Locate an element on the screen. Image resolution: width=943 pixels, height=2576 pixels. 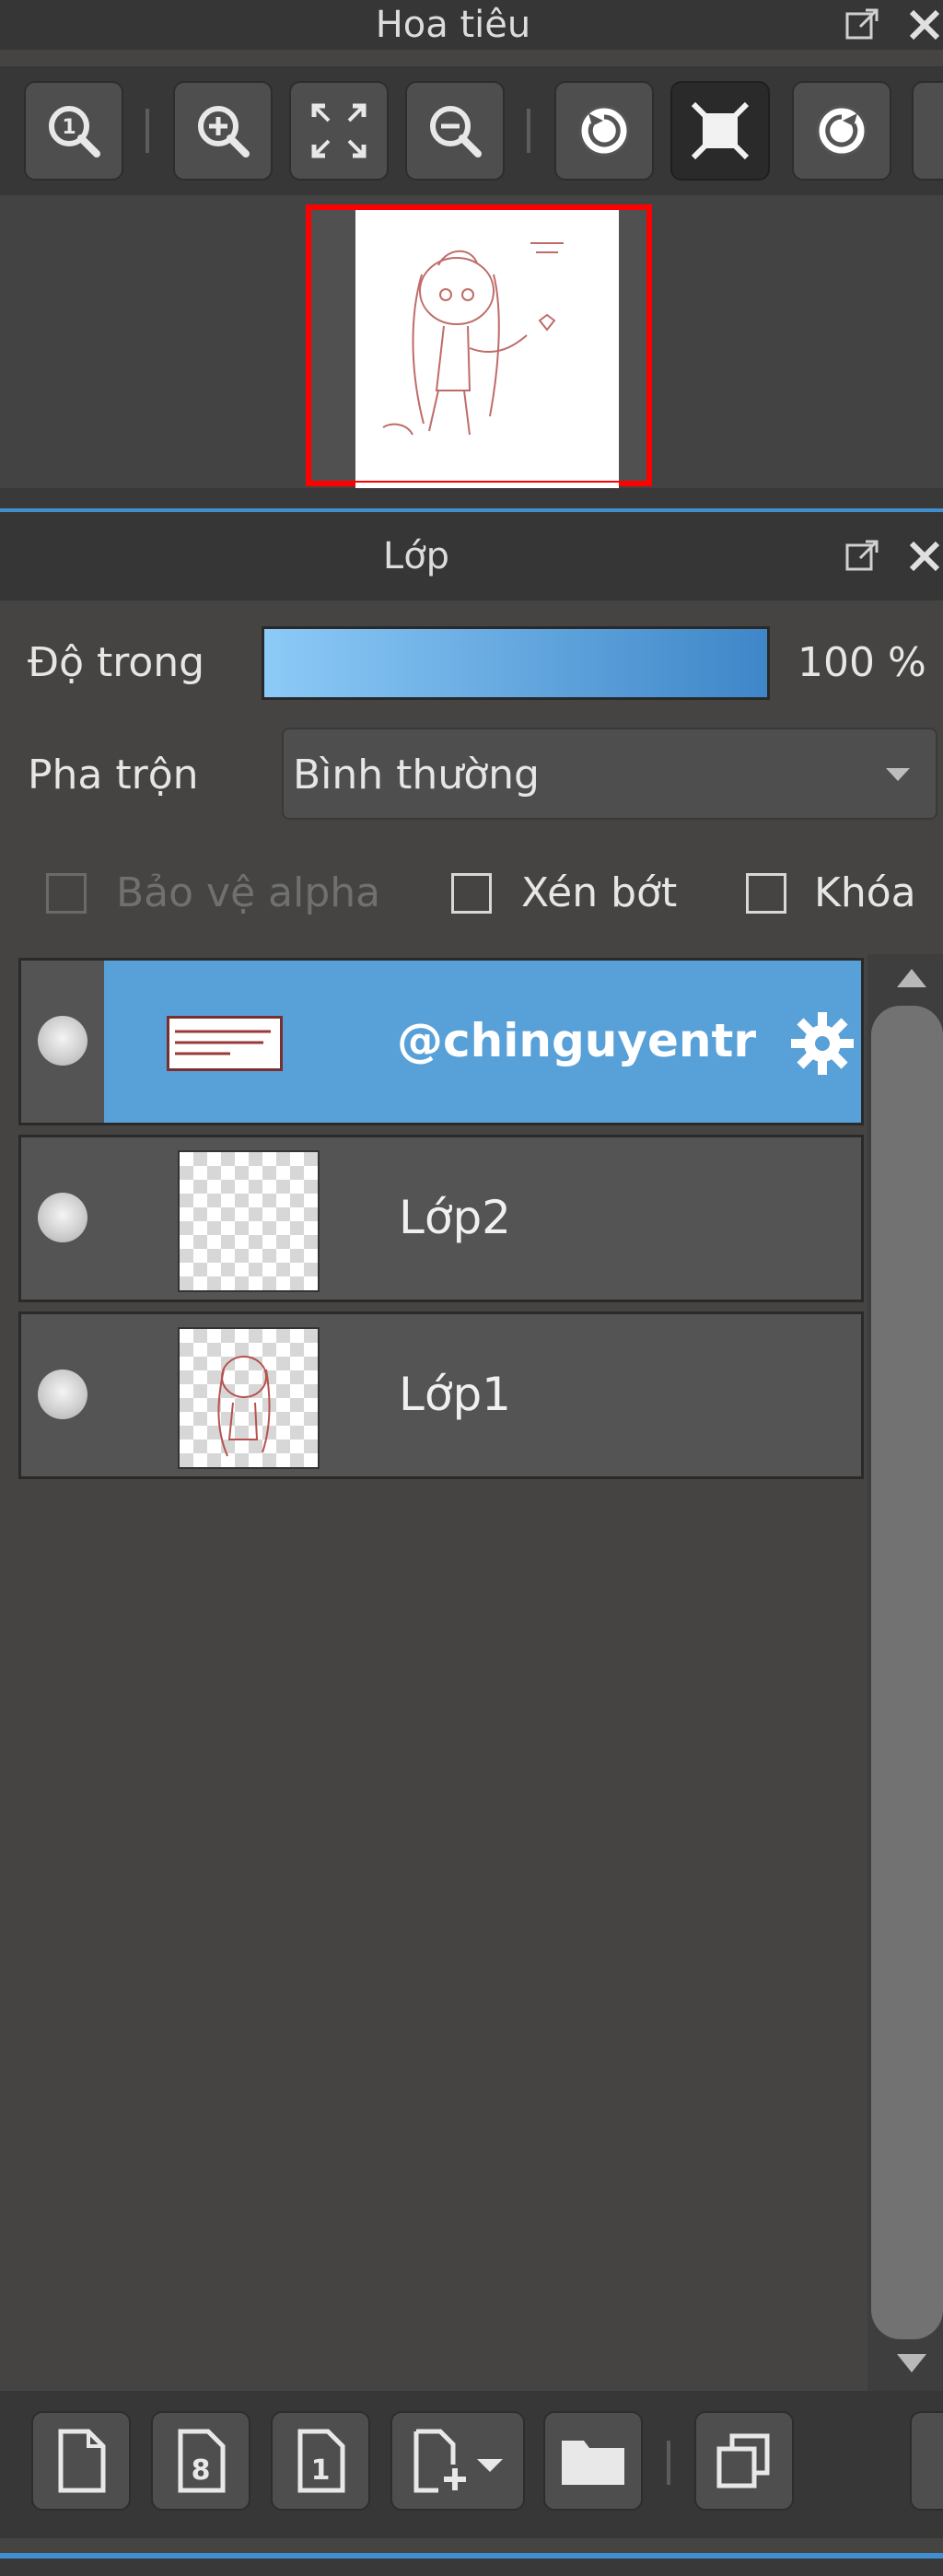
chevron-down-icon is located at coordinates (898, 774).